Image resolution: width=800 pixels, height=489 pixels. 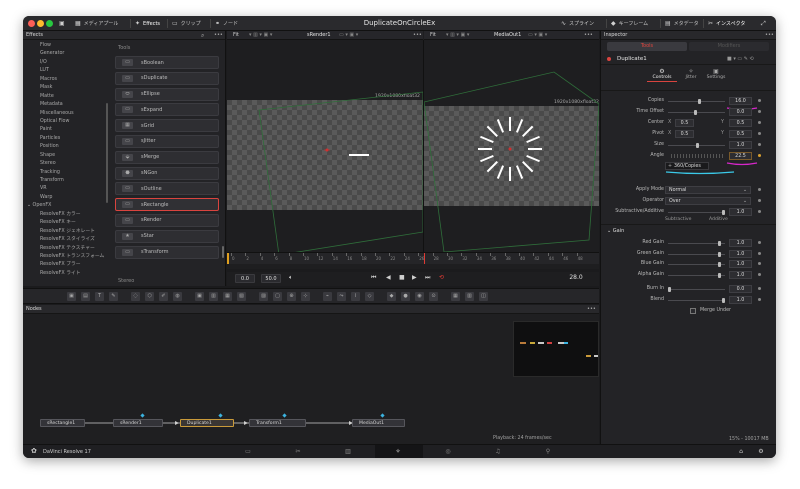 I want to click on left-view-options-icon: ▾ ▥ ▾ ▣ ▾, so click(x=260, y=35).